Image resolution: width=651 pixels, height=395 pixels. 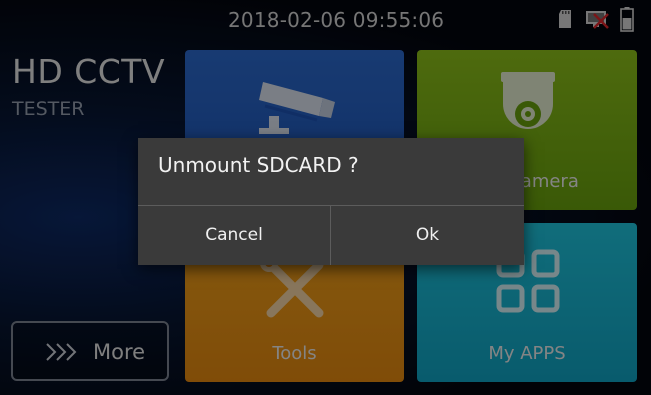 I want to click on cancel-button: Cancel, so click(x=234, y=235).